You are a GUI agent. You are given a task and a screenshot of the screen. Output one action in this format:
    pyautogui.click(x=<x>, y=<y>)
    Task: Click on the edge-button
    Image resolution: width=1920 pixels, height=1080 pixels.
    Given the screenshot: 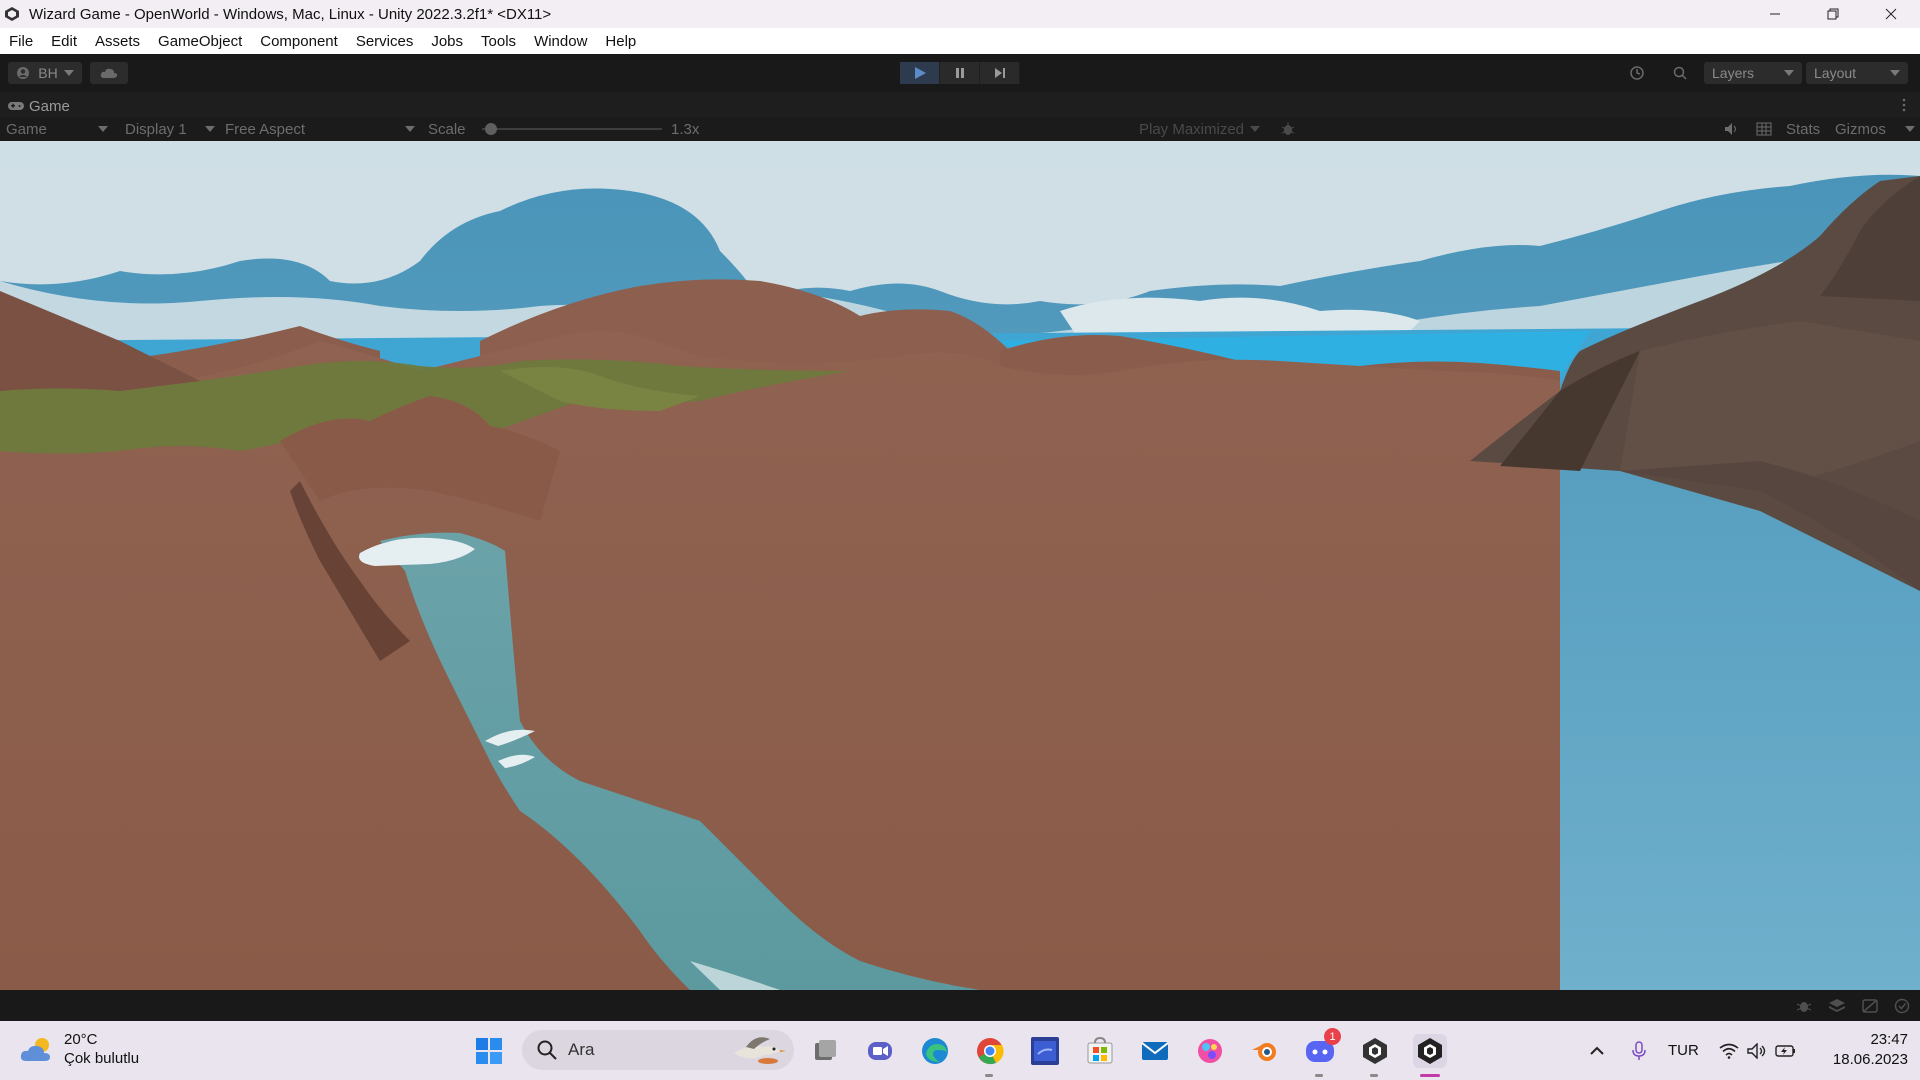 What is the action you would take?
    pyautogui.click(x=935, y=1051)
    